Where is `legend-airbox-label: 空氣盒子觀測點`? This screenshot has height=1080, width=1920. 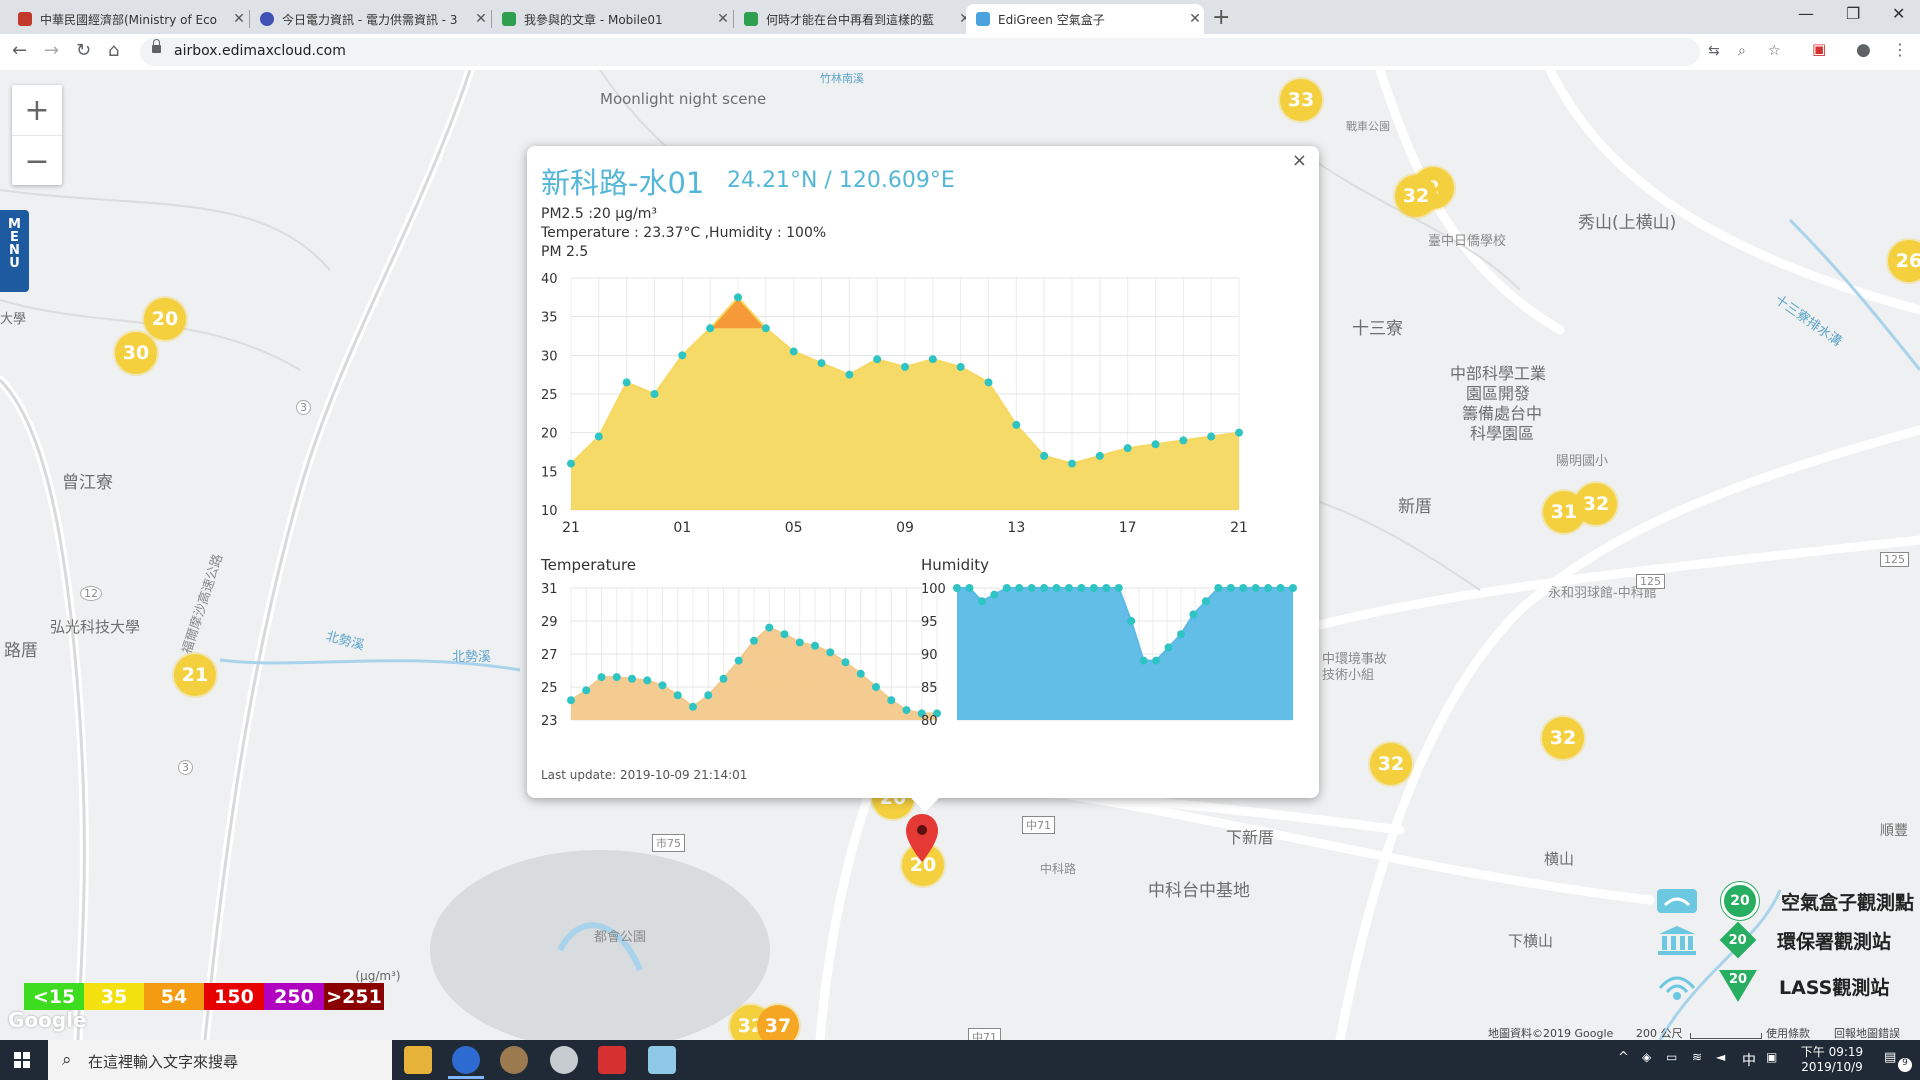
legend-airbox-label: 空氣盒子觀測點 is located at coordinates (1848, 902).